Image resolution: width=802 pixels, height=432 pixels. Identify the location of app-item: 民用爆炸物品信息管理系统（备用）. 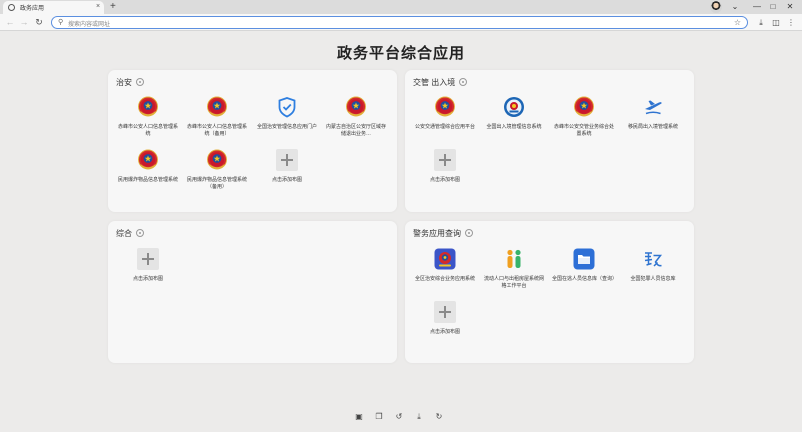
(217, 170).